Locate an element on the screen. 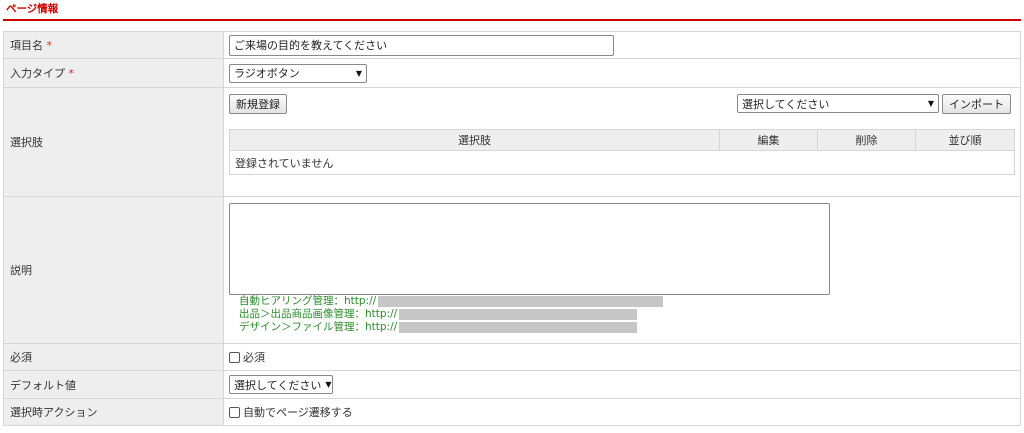  choices-table: 選択肢 編集 削除 並び順 登録されていません is located at coordinates (622, 152).